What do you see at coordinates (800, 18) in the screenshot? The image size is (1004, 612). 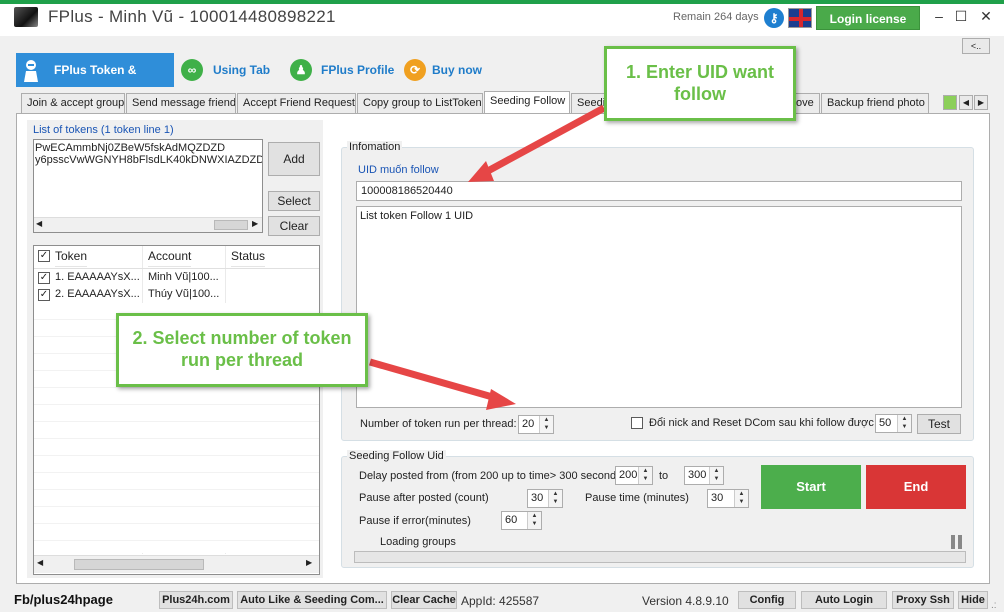 I see `uk-flag-icon` at bounding box center [800, 18].